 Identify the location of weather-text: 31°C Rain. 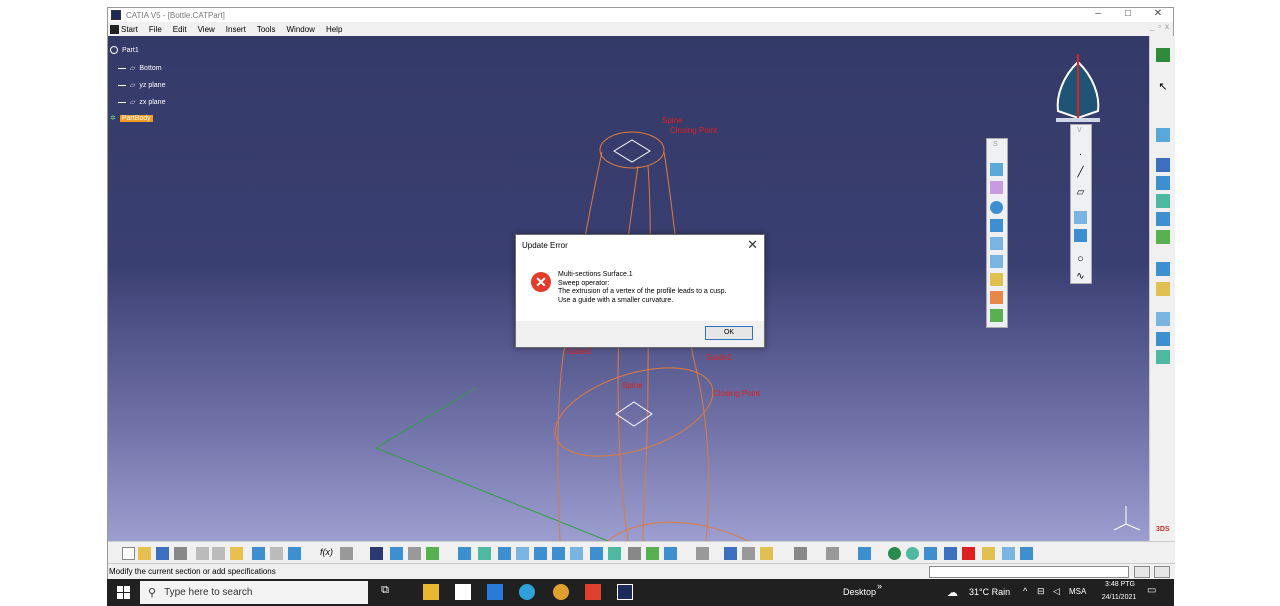
(989, 592).